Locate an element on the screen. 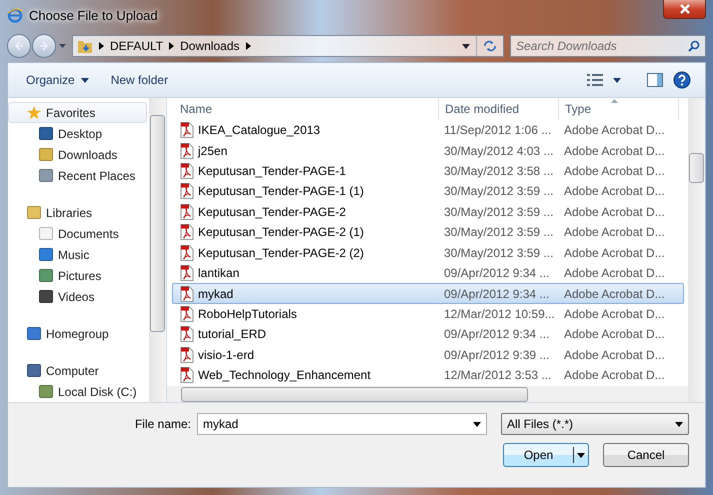 The width and height of the screenshot is (713, 495). file-name: RoboHelpTutorials is located at coordinates (247, 314).